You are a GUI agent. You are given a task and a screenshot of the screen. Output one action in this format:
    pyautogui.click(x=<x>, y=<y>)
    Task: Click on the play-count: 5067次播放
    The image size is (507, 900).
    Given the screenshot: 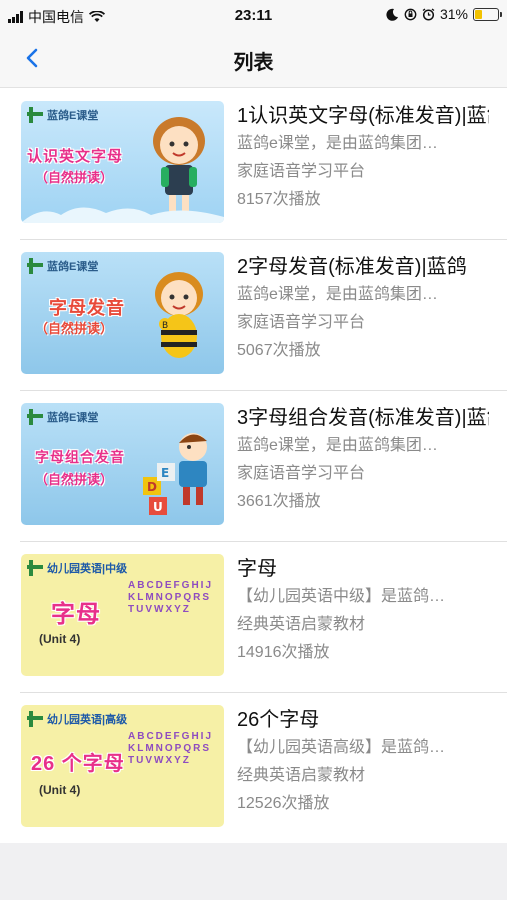 What is the action you would take?
    pyautogui.click(x=279, y=350)
    